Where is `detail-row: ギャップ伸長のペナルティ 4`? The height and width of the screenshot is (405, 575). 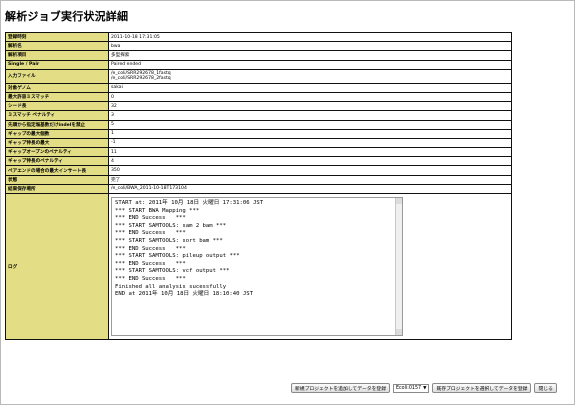 detail-row: ギャップ伸長のペナルティ 4 is located at coordinates (258, 161).